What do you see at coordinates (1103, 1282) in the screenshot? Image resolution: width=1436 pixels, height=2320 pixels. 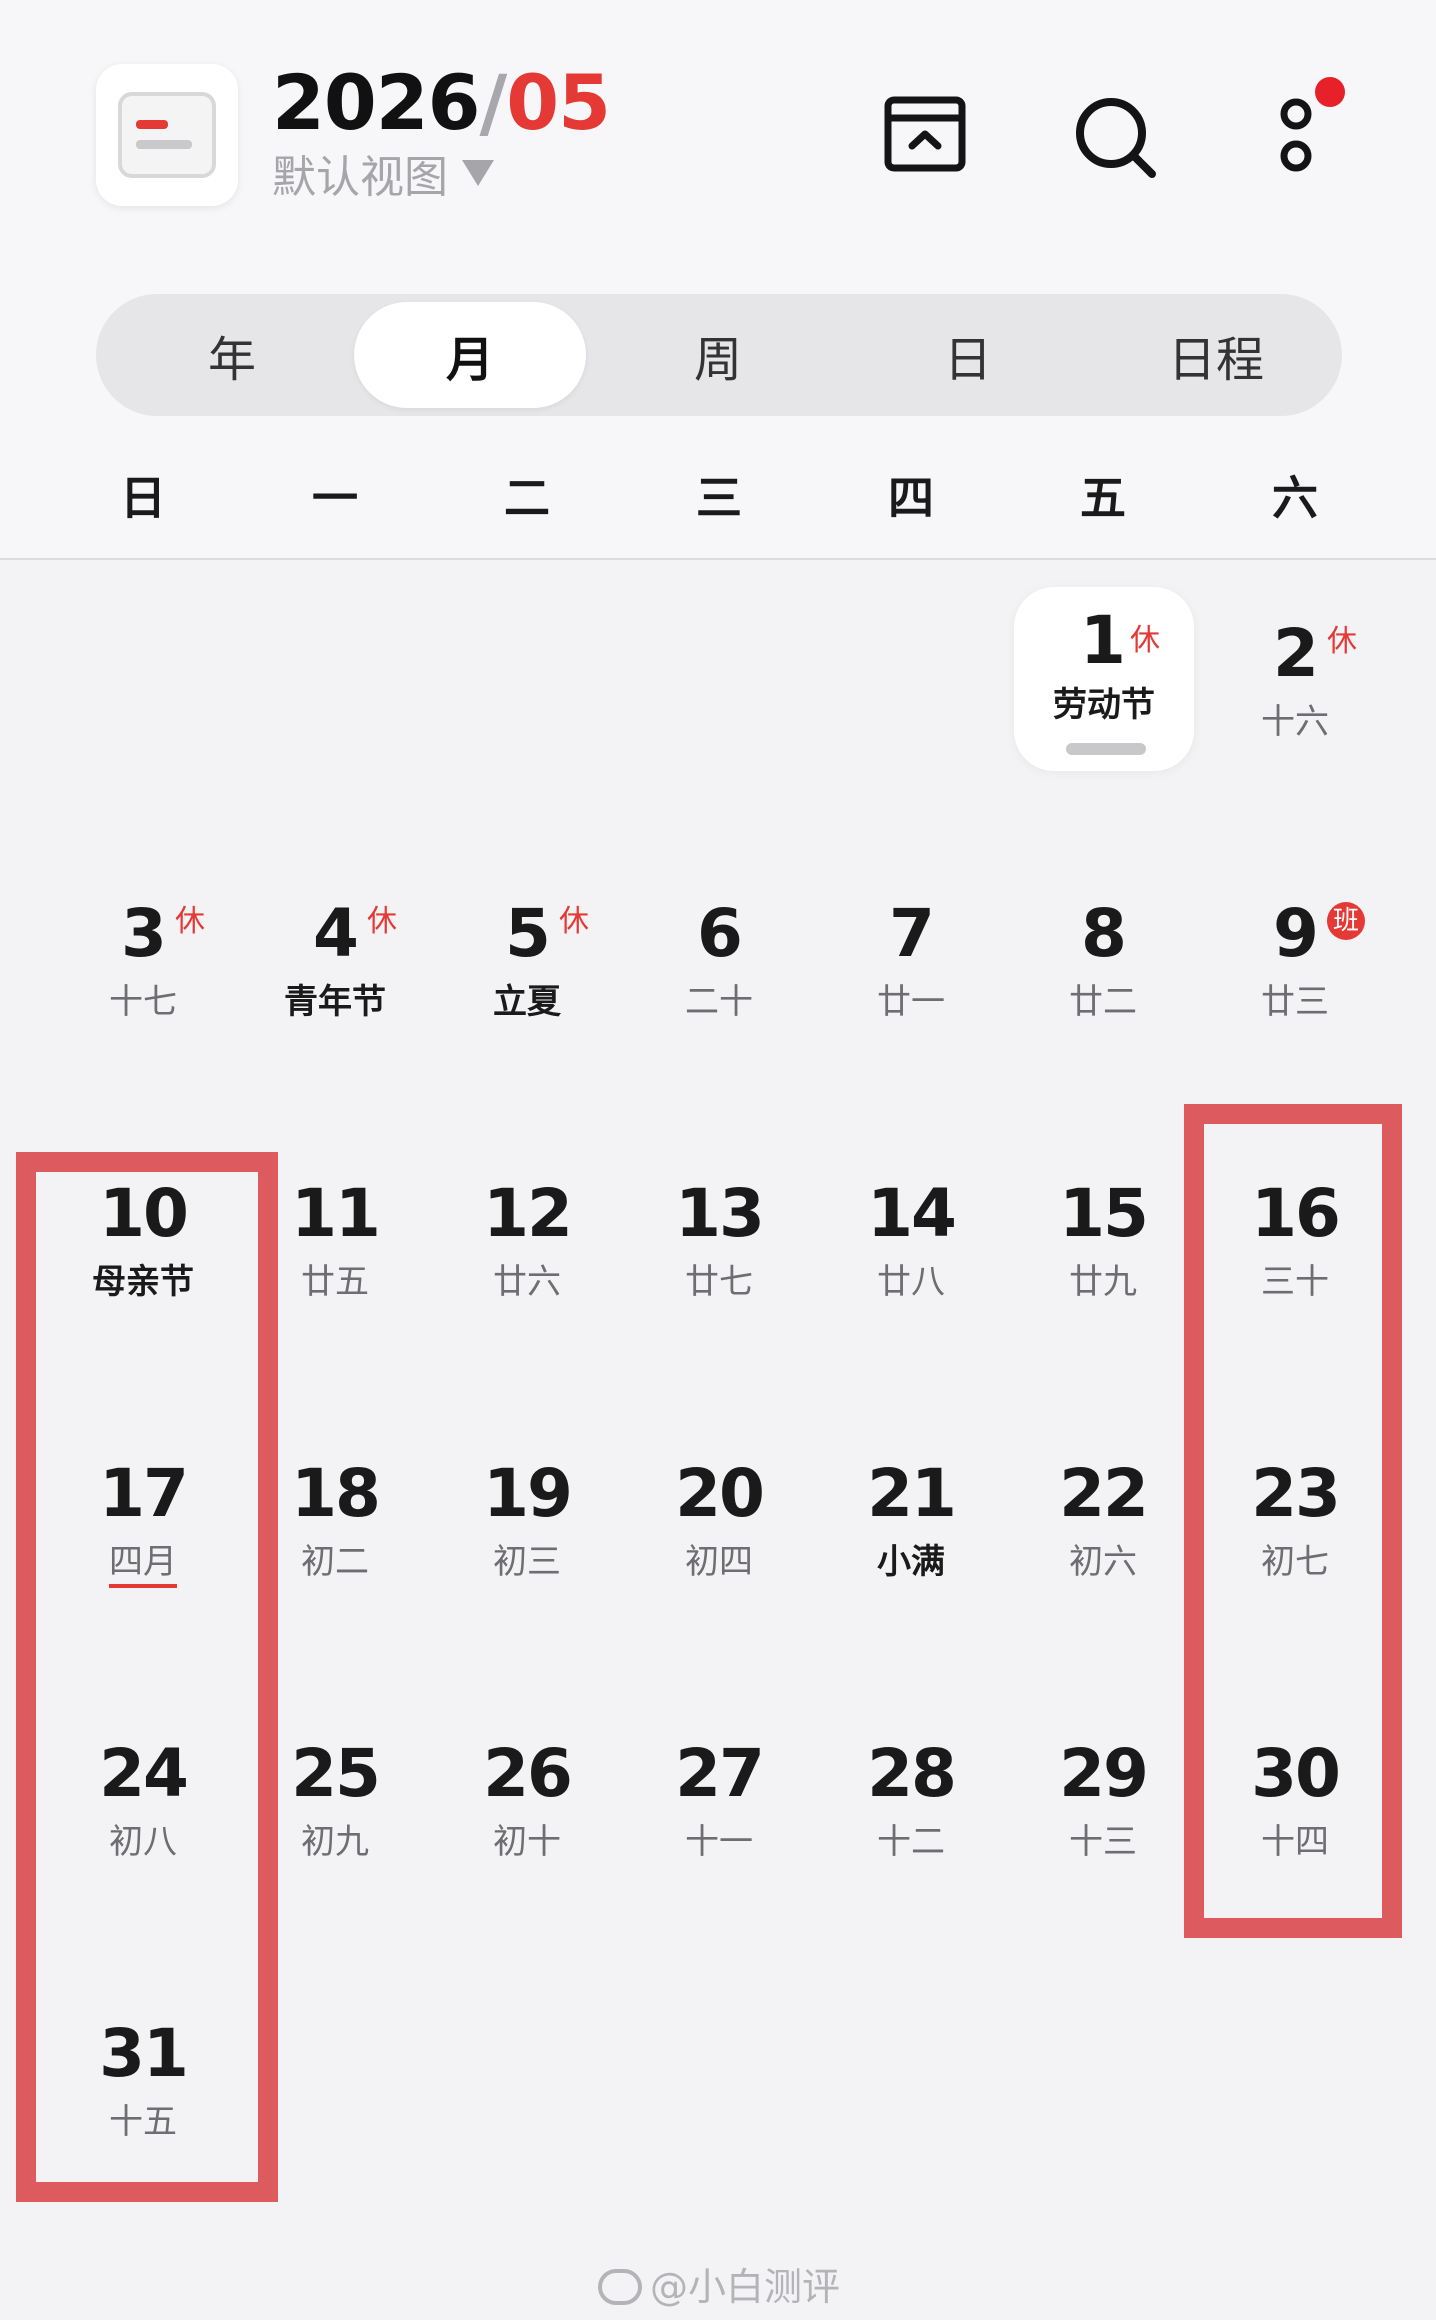 I see `day-subtext: 廿九` at bounding box center [1103, 1282].